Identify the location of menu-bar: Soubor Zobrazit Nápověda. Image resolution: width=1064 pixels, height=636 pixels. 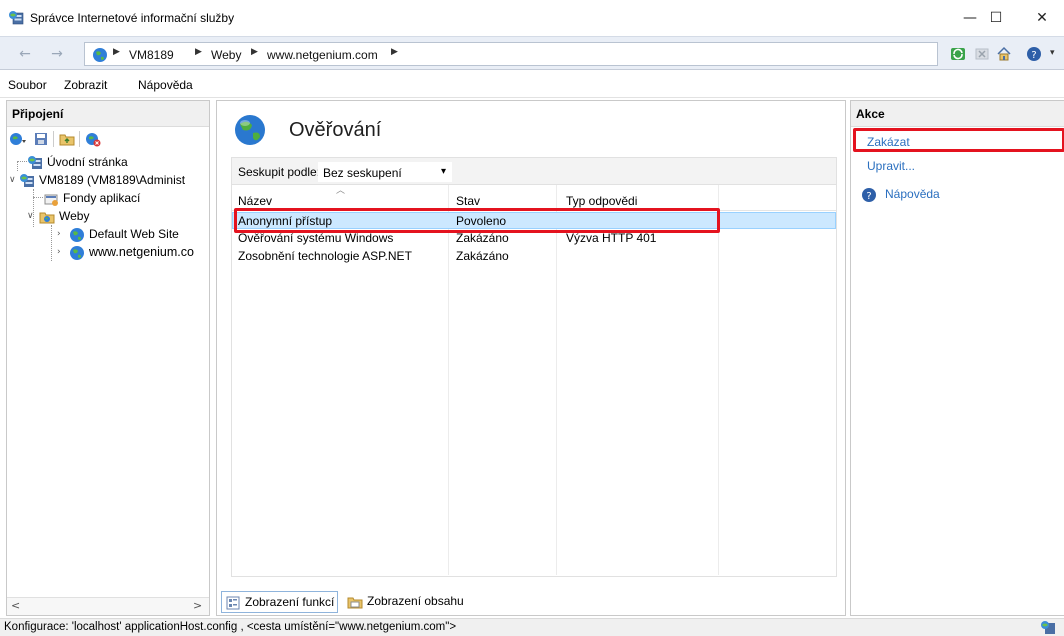
(532, 84).